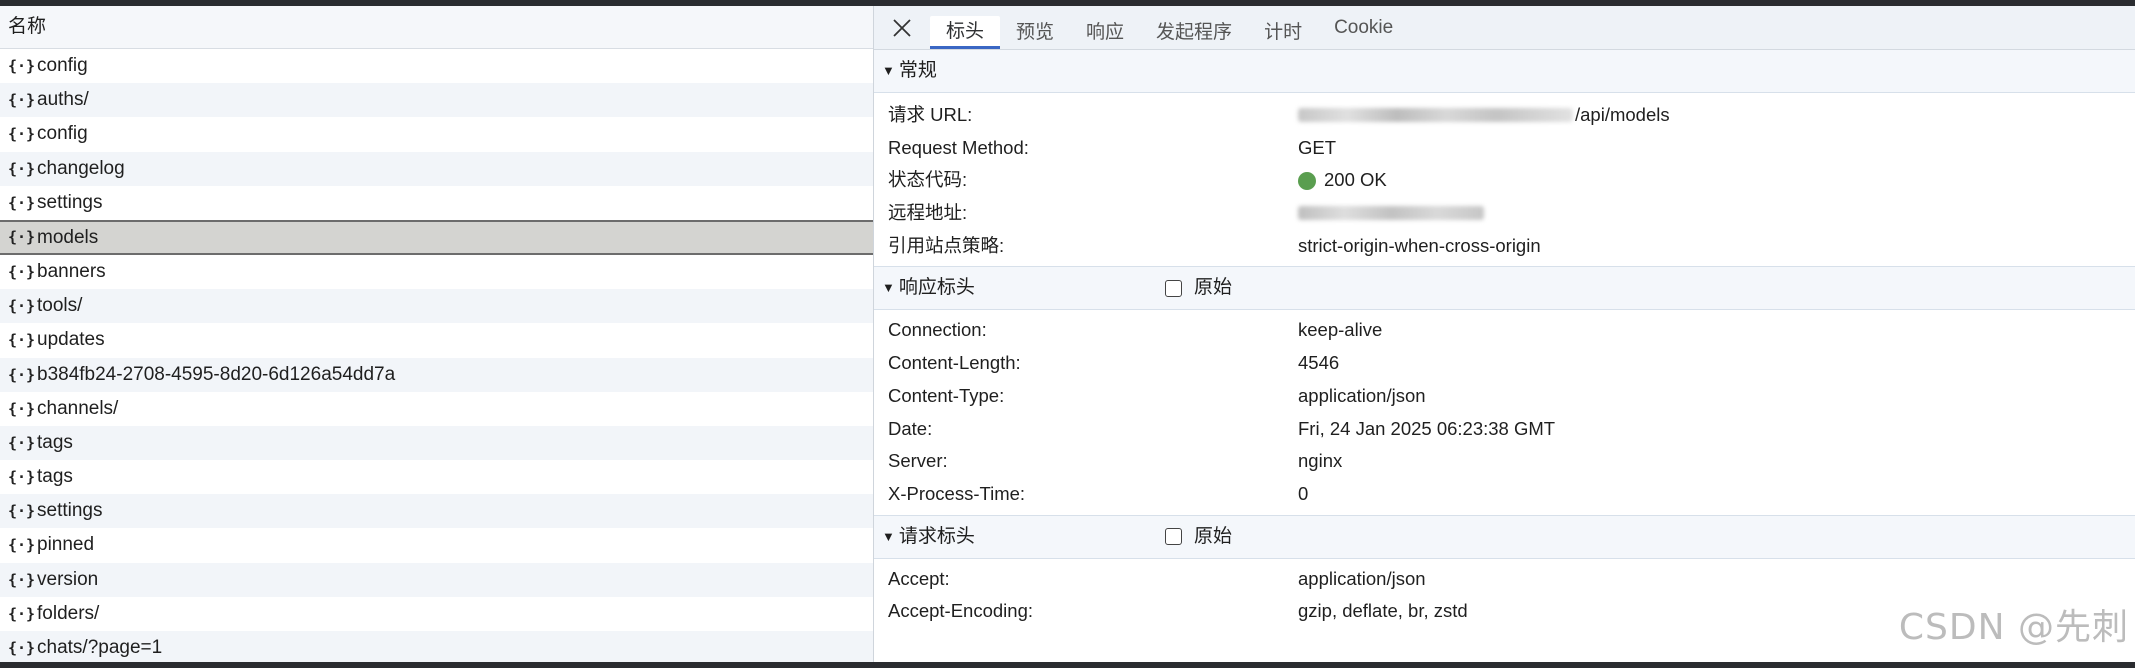 This screenshot has width=2135, height=668. I want to click on name-column-header: 名称, so click(436, 27).